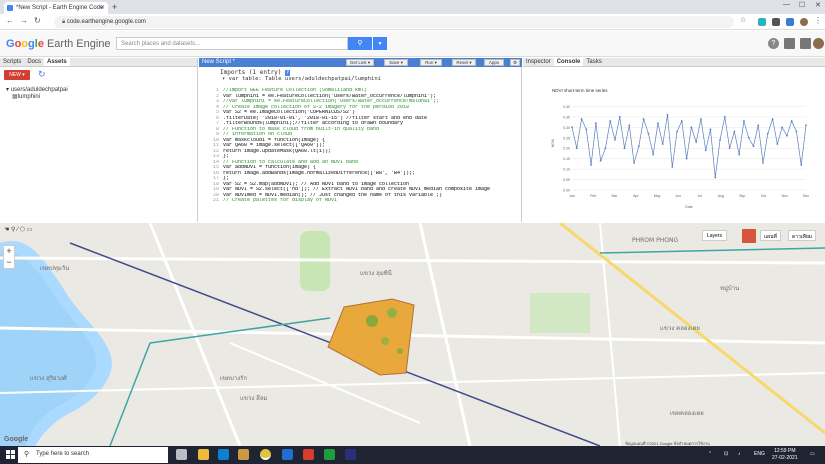 Image resolution: width=825 pixels, height=464 pixels. Describe the element at coordinates (37, 89) in the screenshot. I see `asset-folder: ▾ users/aduldechpatpai` at that location.